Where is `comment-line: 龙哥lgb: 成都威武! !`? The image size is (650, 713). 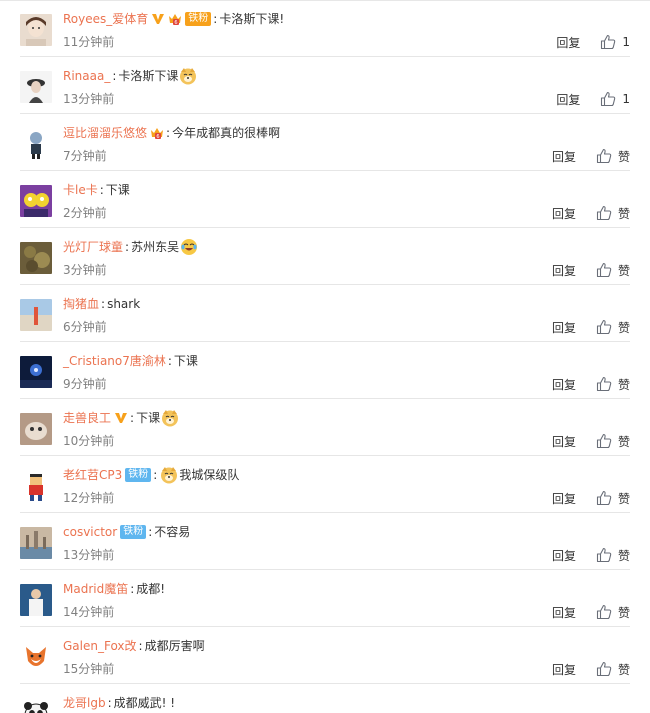
comment-line: 龙哥lgb: 成都威武! ! is located at coordinates (119, 703).